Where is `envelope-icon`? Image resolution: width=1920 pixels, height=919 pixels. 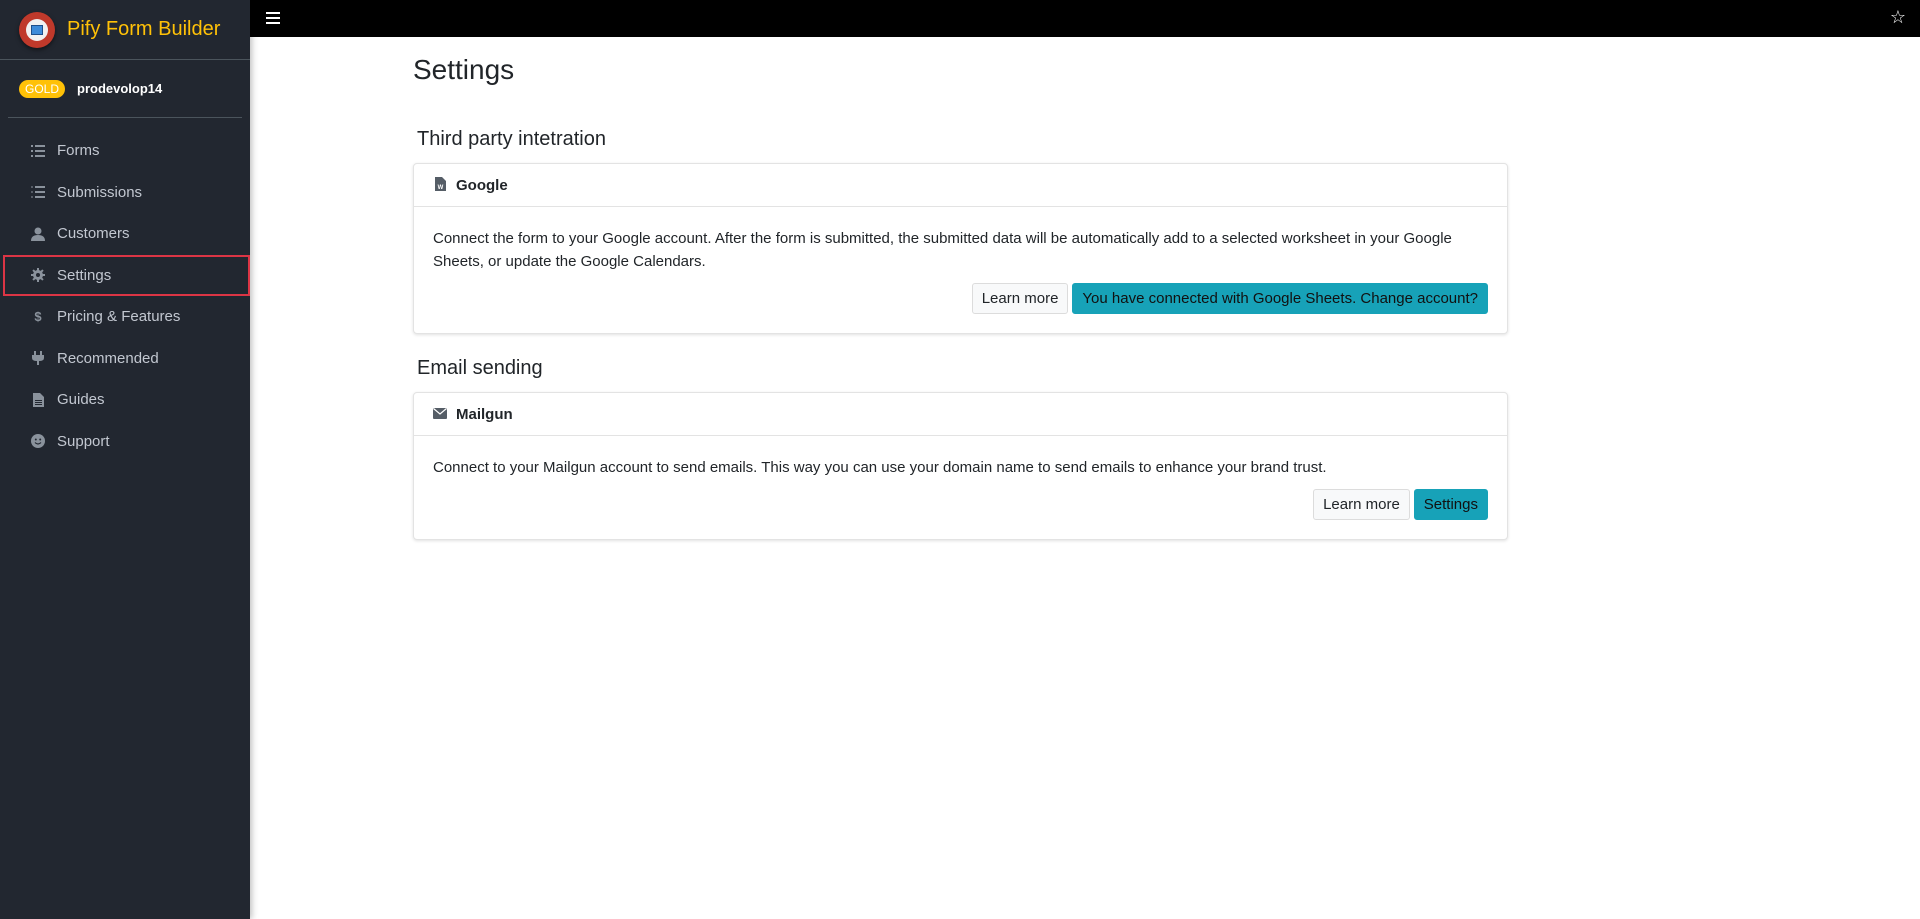
envelope-icon is located at coordinates (440, 414).